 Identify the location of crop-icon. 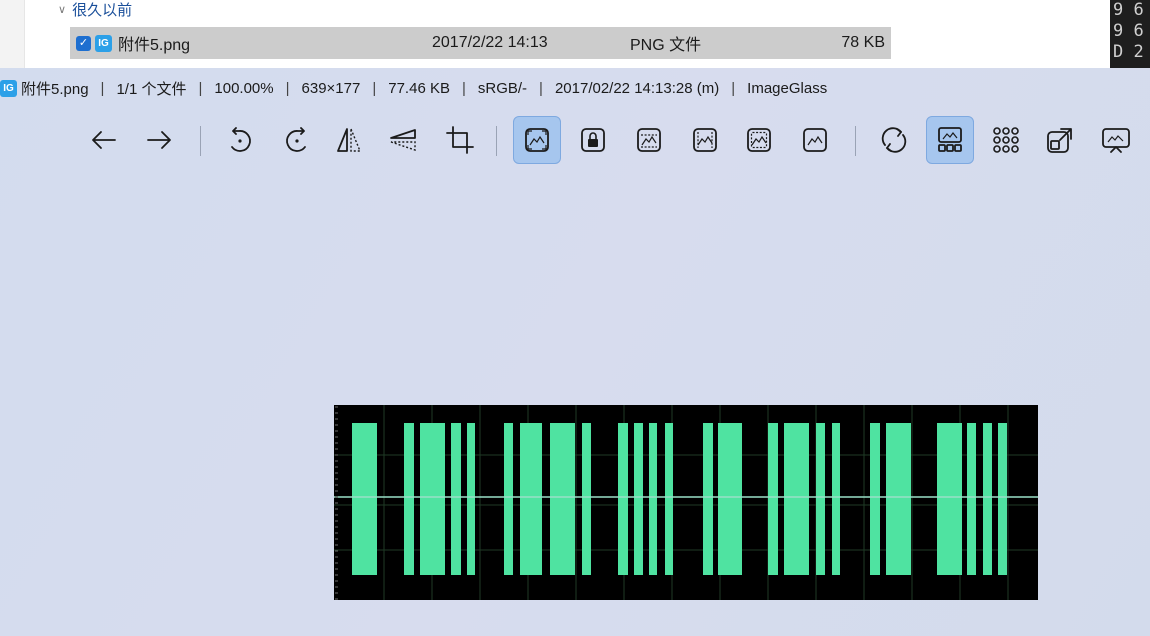
(460, 140).